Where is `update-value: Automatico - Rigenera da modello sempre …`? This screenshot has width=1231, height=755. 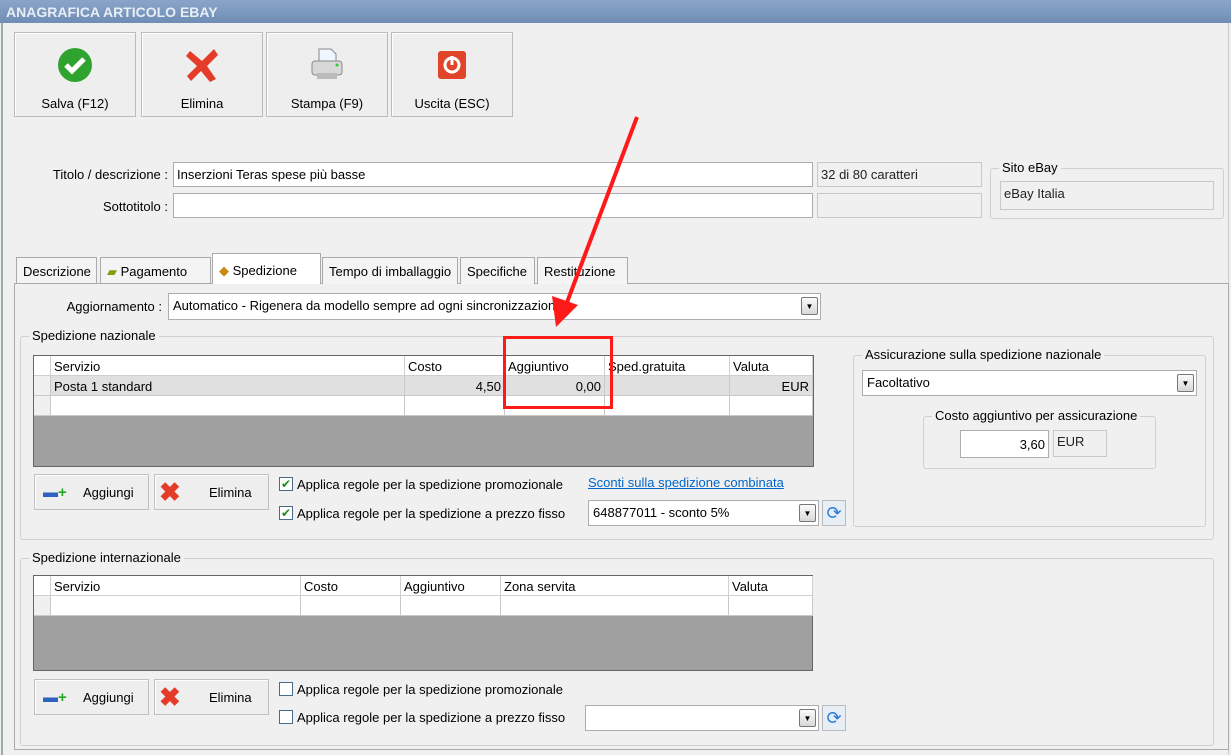 update-value: Automatico - Rigenera da modello sempre … is located at coordinates (368, 305).